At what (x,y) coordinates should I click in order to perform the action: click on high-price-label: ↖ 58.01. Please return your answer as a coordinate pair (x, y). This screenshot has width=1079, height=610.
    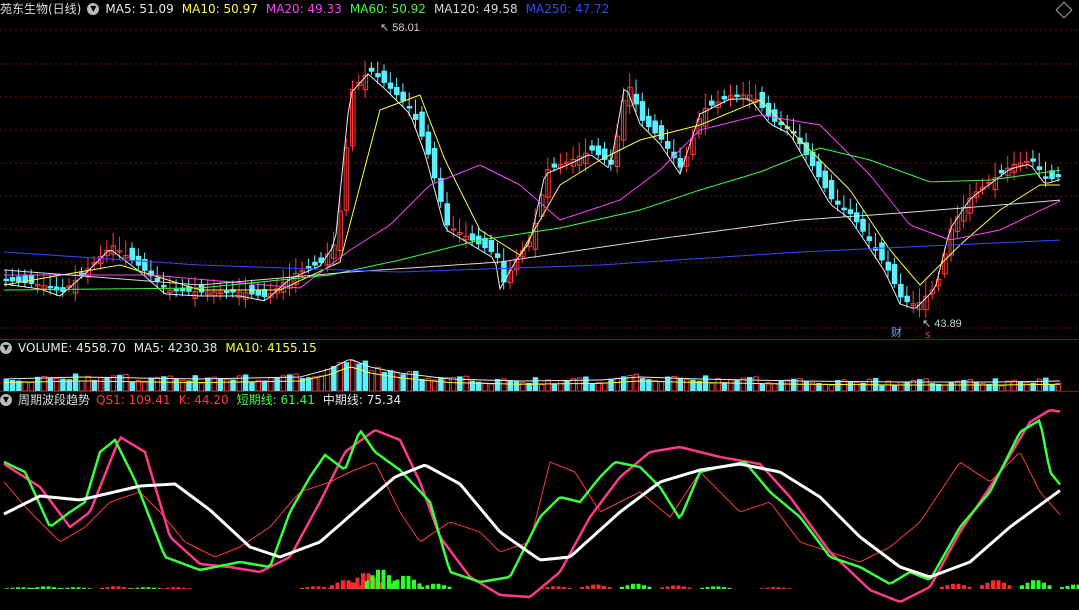
    Looking at the image, I should click on (400, 28).